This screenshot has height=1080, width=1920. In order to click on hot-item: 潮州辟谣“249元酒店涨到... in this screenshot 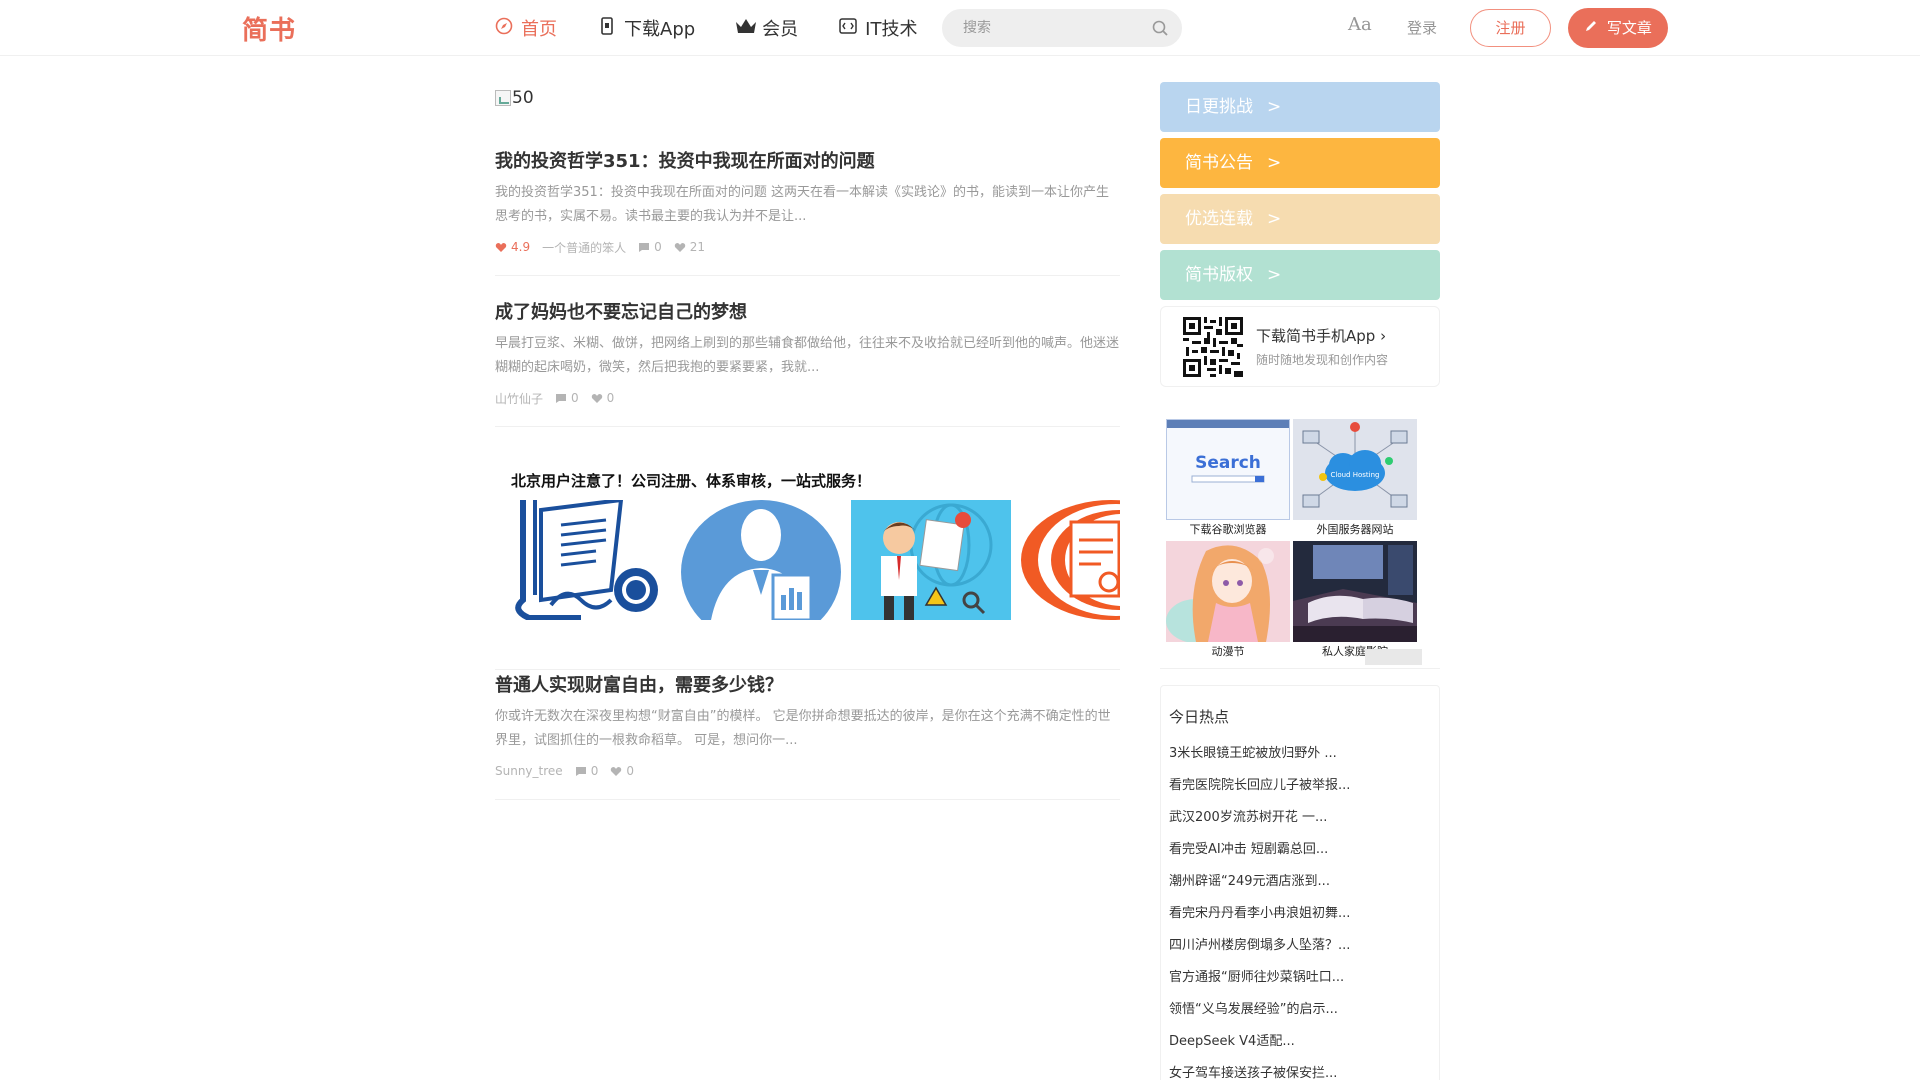, I will do `click(1299, 888)`.